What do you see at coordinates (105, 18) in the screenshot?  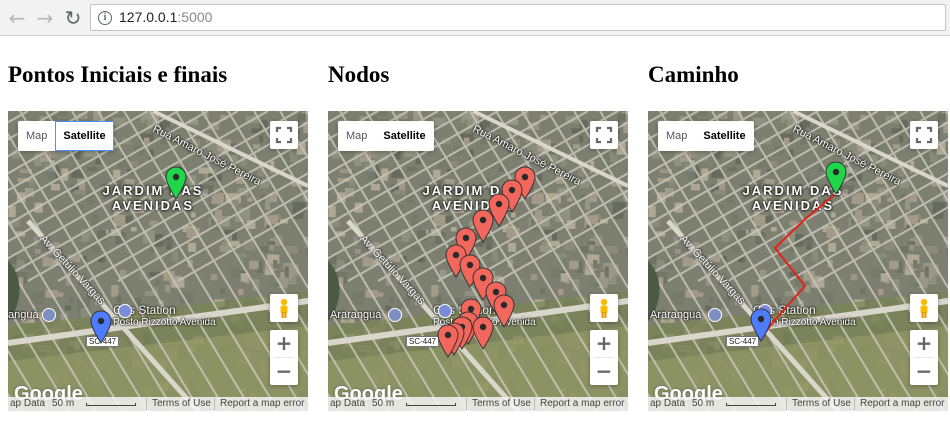 I see `info-icon: i` at bounding box center [105, 18].